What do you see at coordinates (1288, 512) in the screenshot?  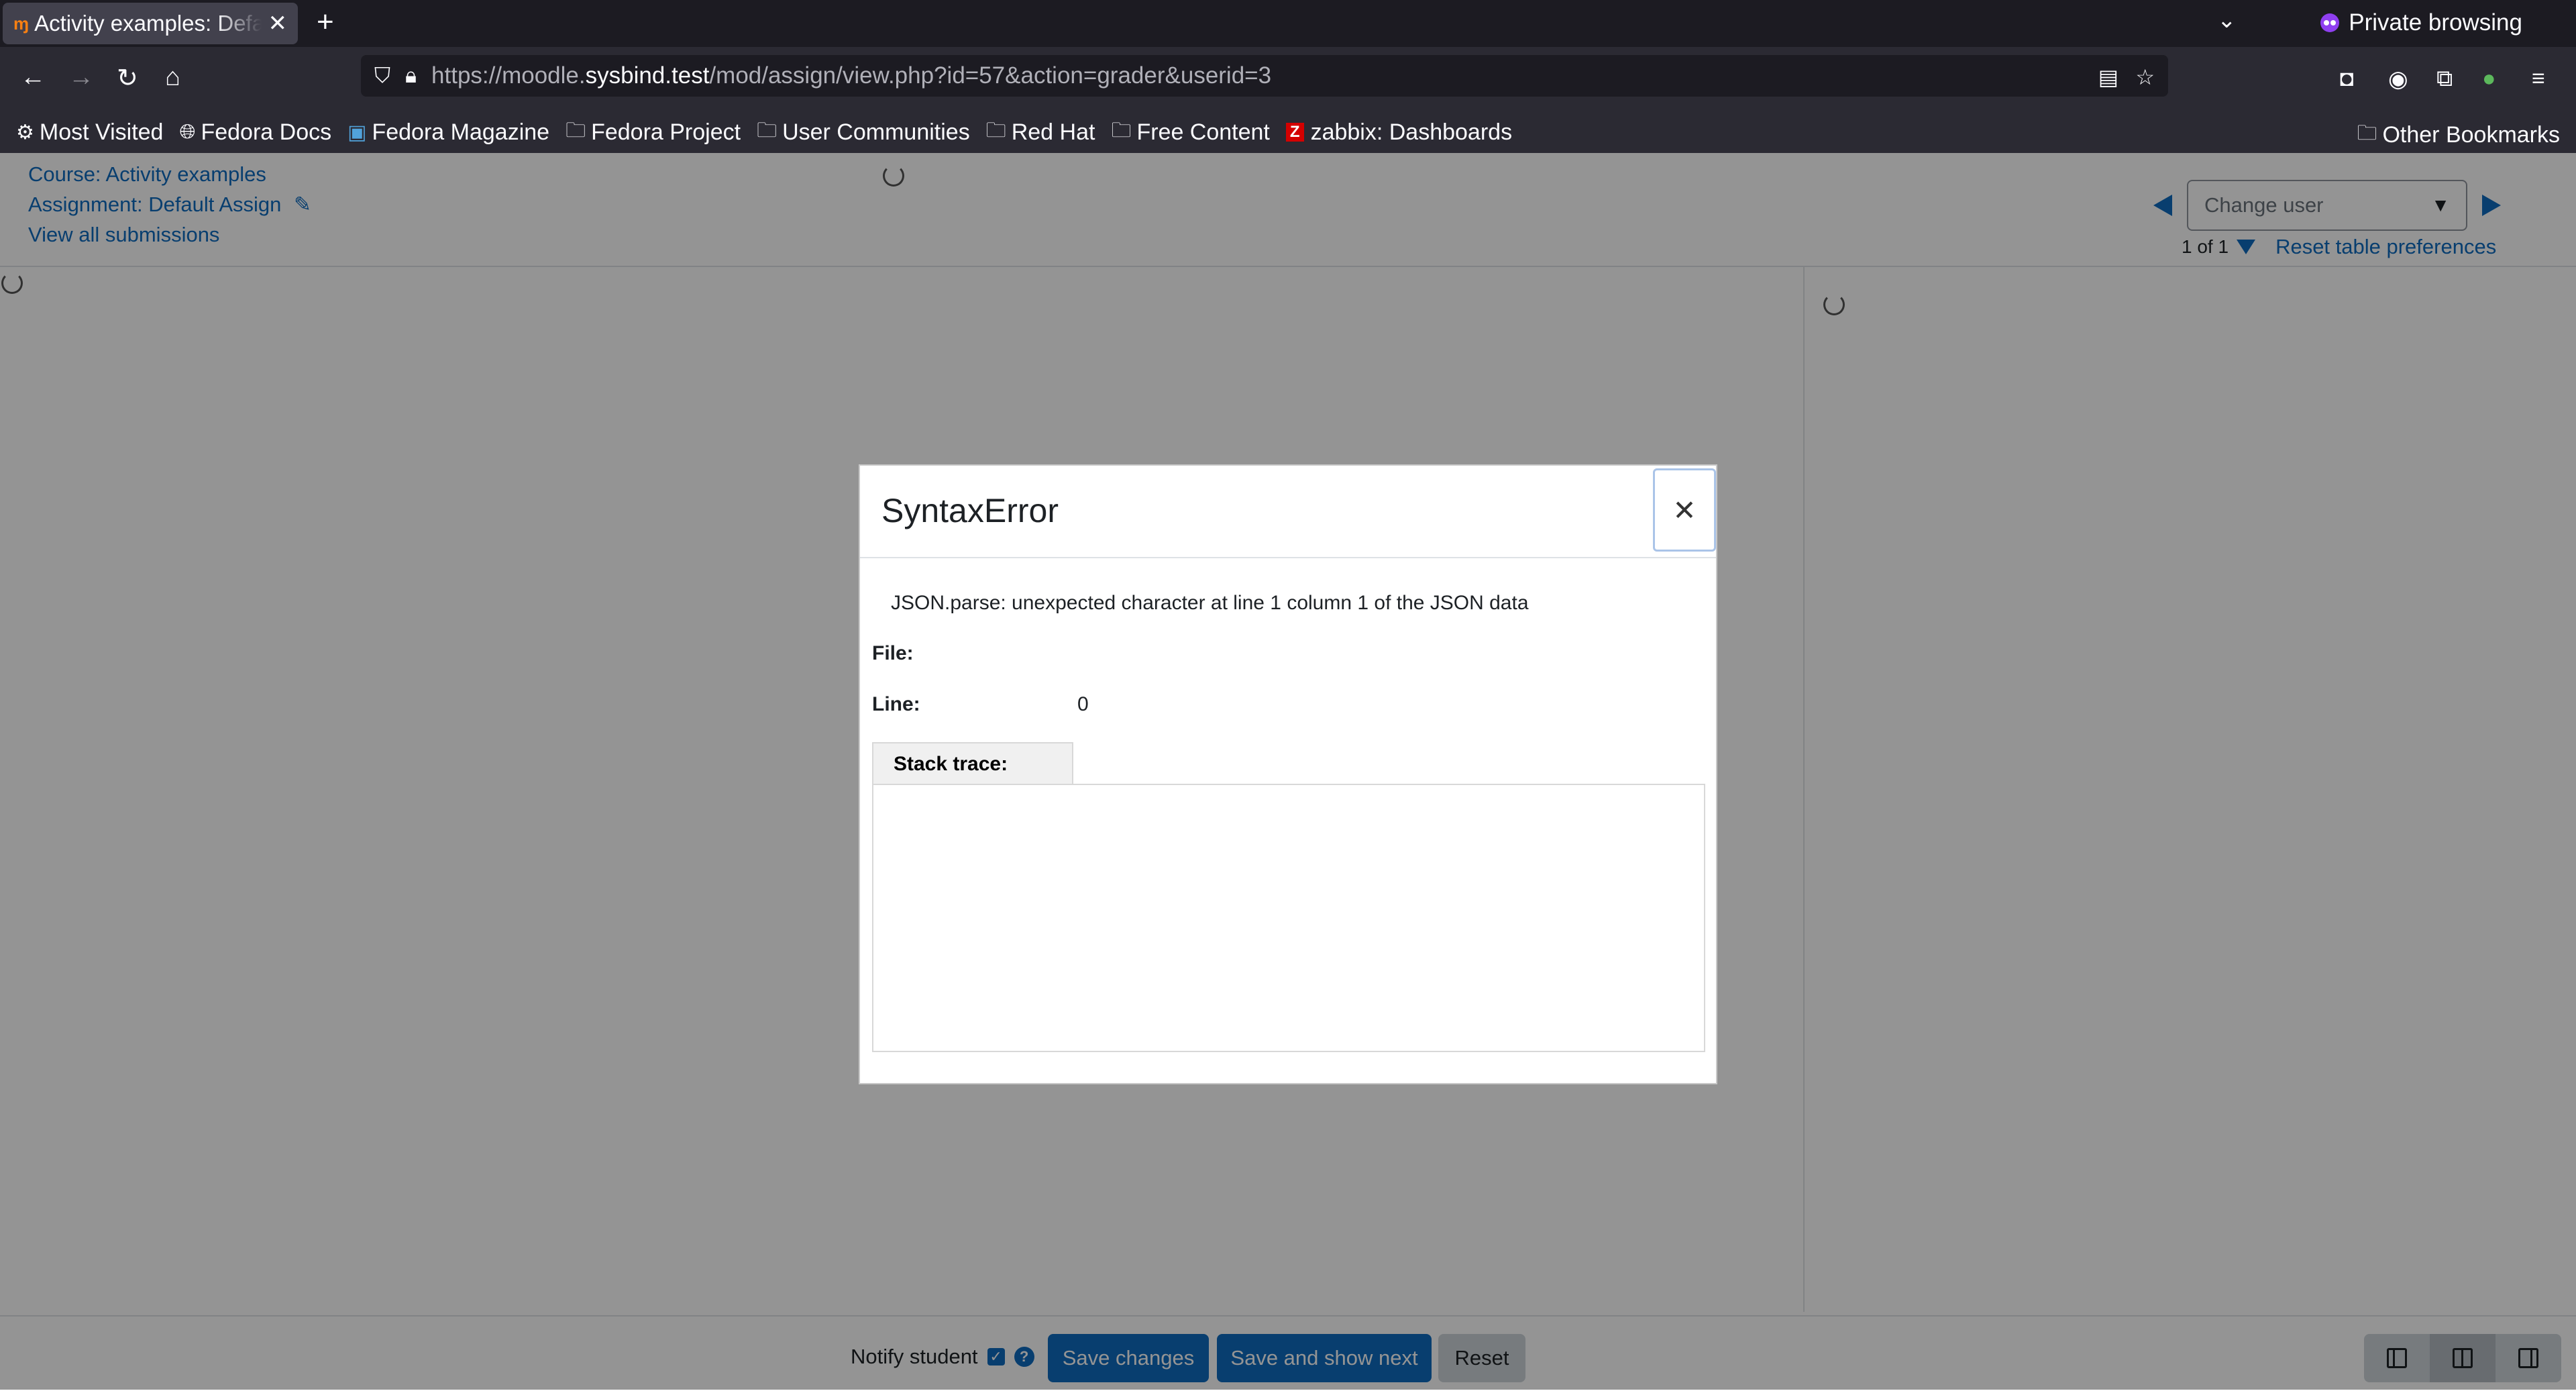 I see `dialog-header: SyntaxError ✕` at bounding box center [1288, 512].